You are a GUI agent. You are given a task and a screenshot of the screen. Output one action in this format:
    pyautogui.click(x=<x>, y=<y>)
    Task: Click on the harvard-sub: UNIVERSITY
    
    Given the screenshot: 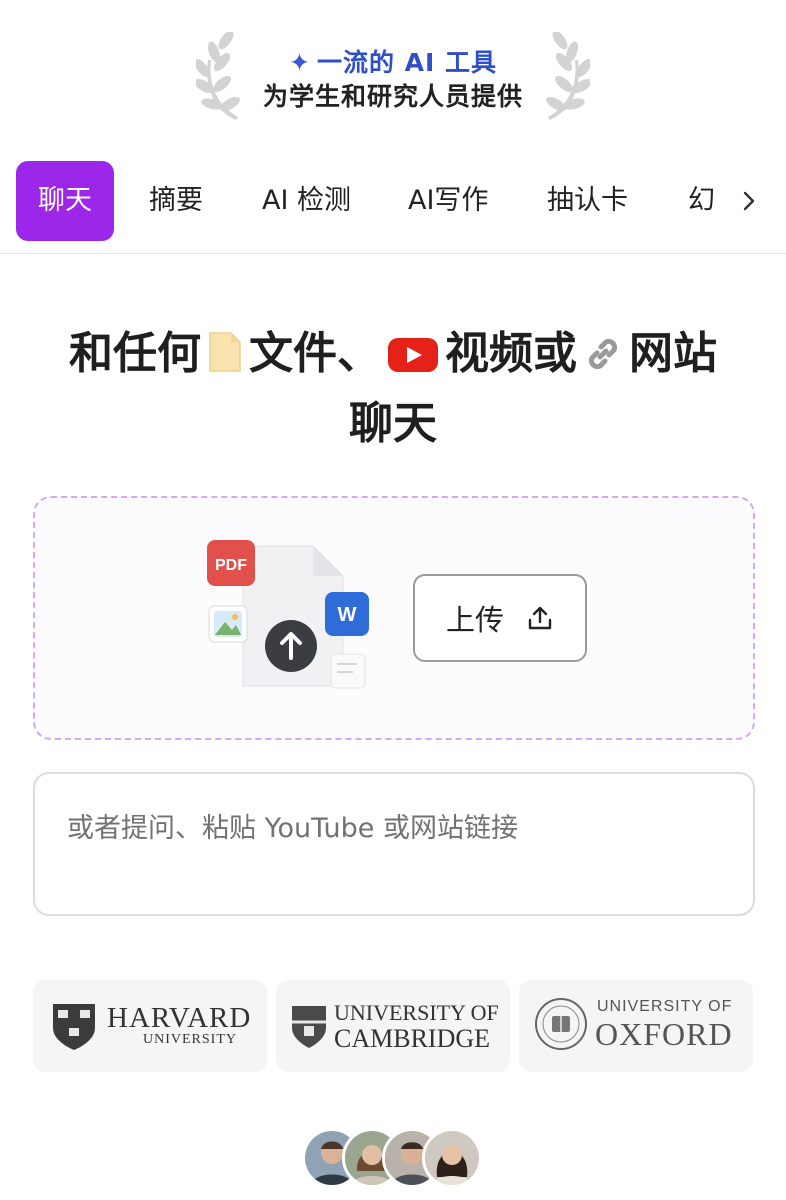 What is the action you would take?
    pyautogui.click(x=190, y=1039)
    